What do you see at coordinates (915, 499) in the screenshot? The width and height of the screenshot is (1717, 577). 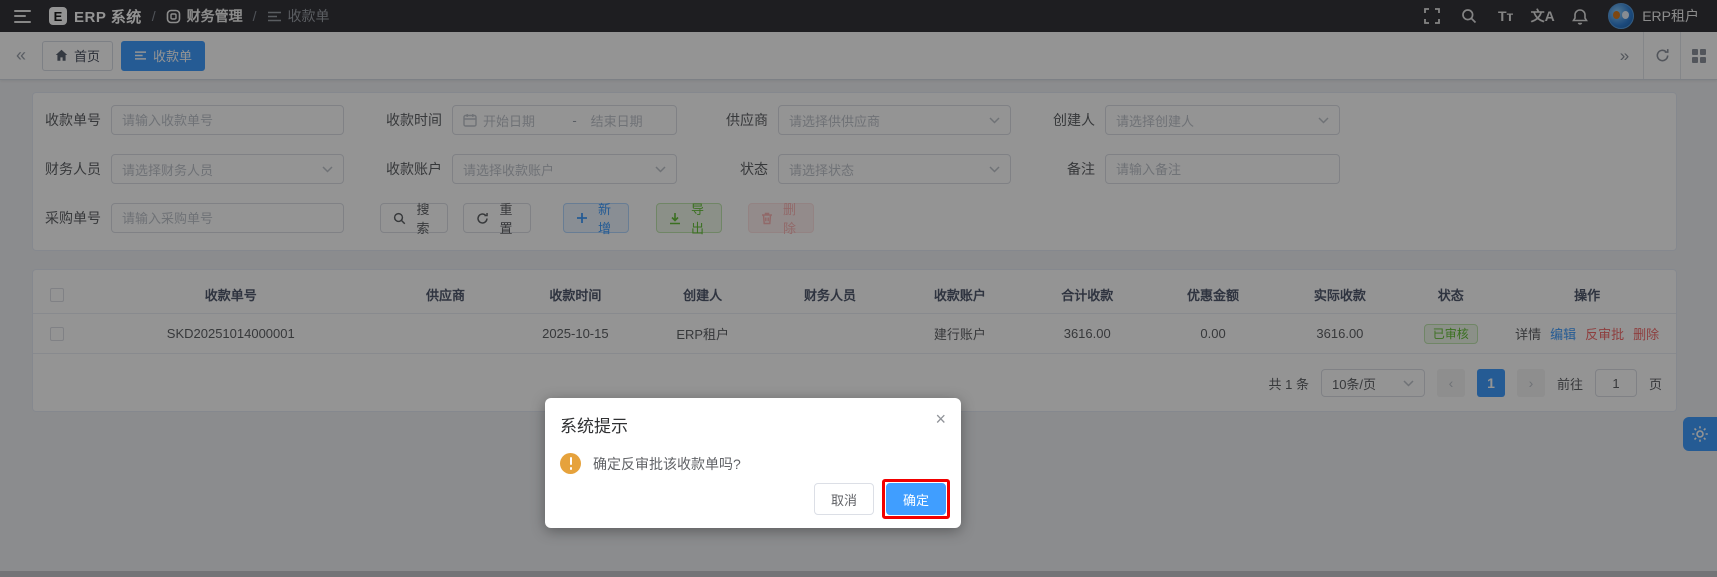 I see `confirm-button: 确定` at bounding box center [915, 499].